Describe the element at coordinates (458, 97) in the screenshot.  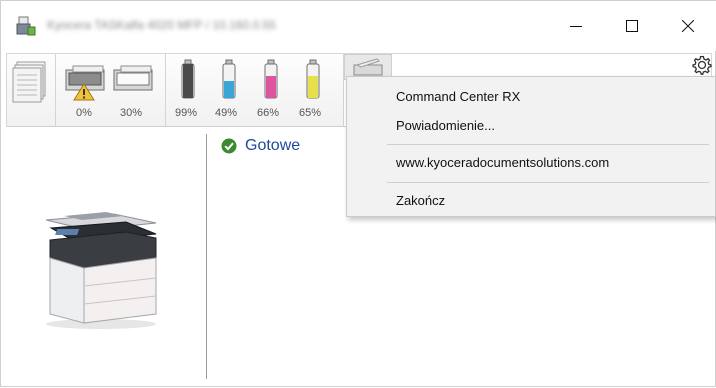
I see `menu-item-command-center: Command Center RX` at that location.